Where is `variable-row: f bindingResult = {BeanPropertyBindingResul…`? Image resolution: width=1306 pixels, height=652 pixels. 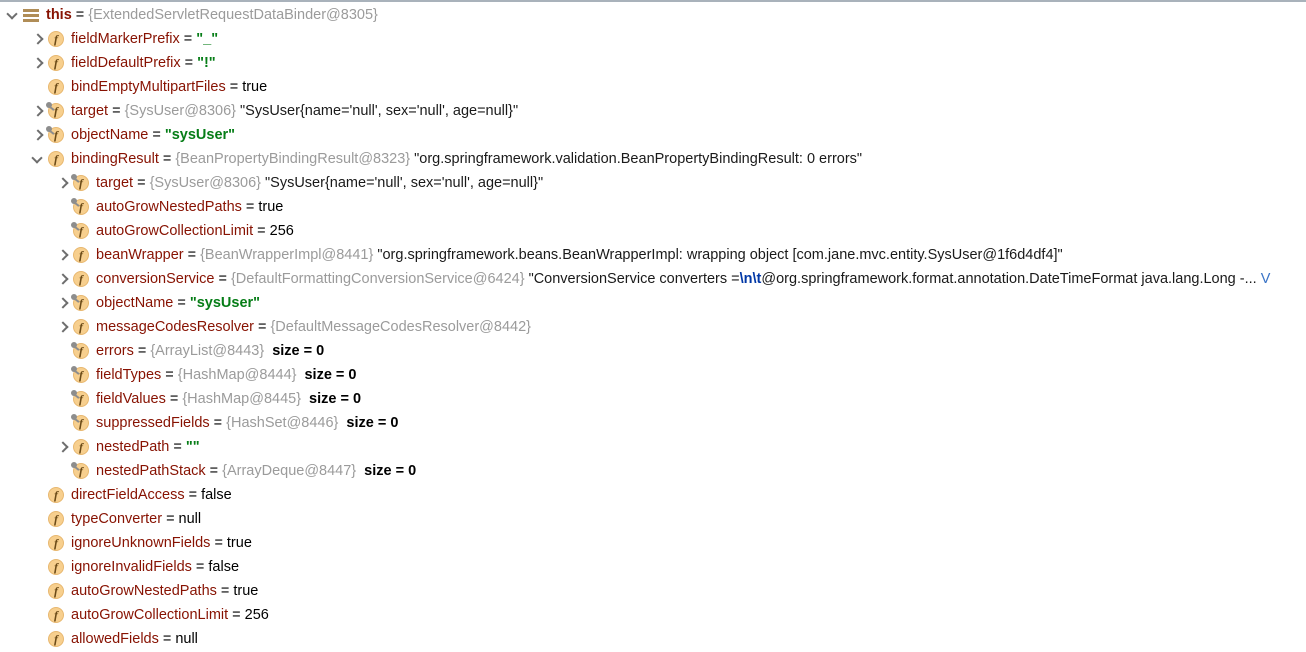
variable-row: f bindingResult = {BeanPropertyBindingResul… is located at coordinates (653, 159).